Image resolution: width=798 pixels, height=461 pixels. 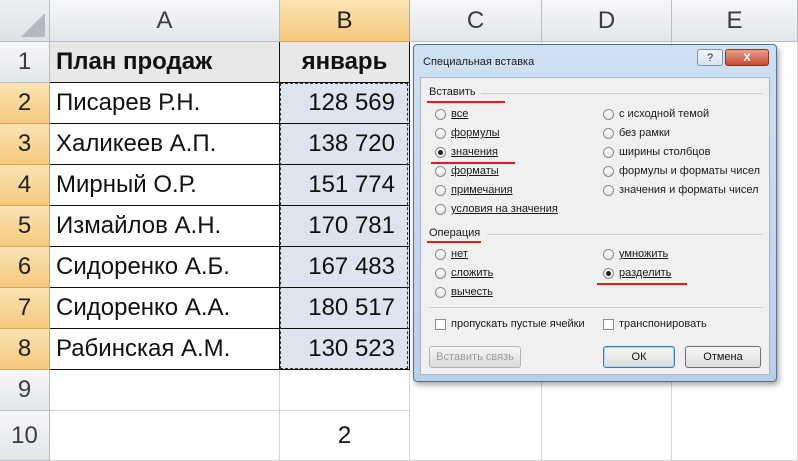 What do you see at coordinates (165, 226) in the screenshot?
I see `cell-a5: Измайлов А.Н.` at bounding box center [165, 226].